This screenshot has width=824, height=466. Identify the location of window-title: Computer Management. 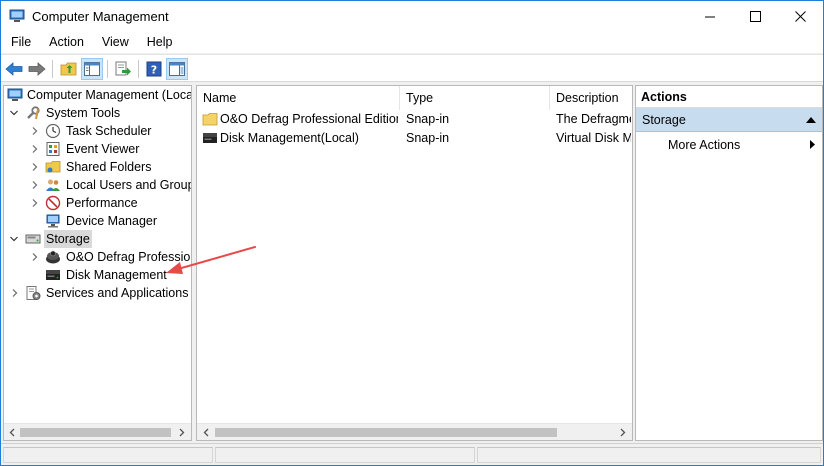
(100, 16).